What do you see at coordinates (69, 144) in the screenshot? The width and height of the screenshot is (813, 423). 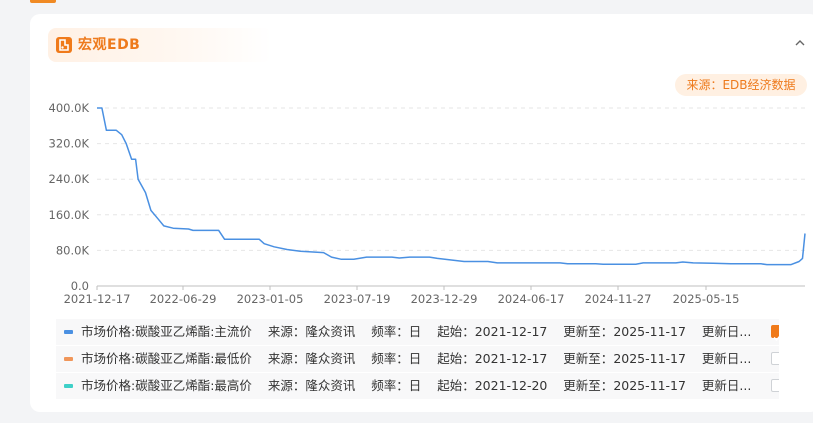 I see `y-tick-label: 320.0K` at bounding box center [69, 144].